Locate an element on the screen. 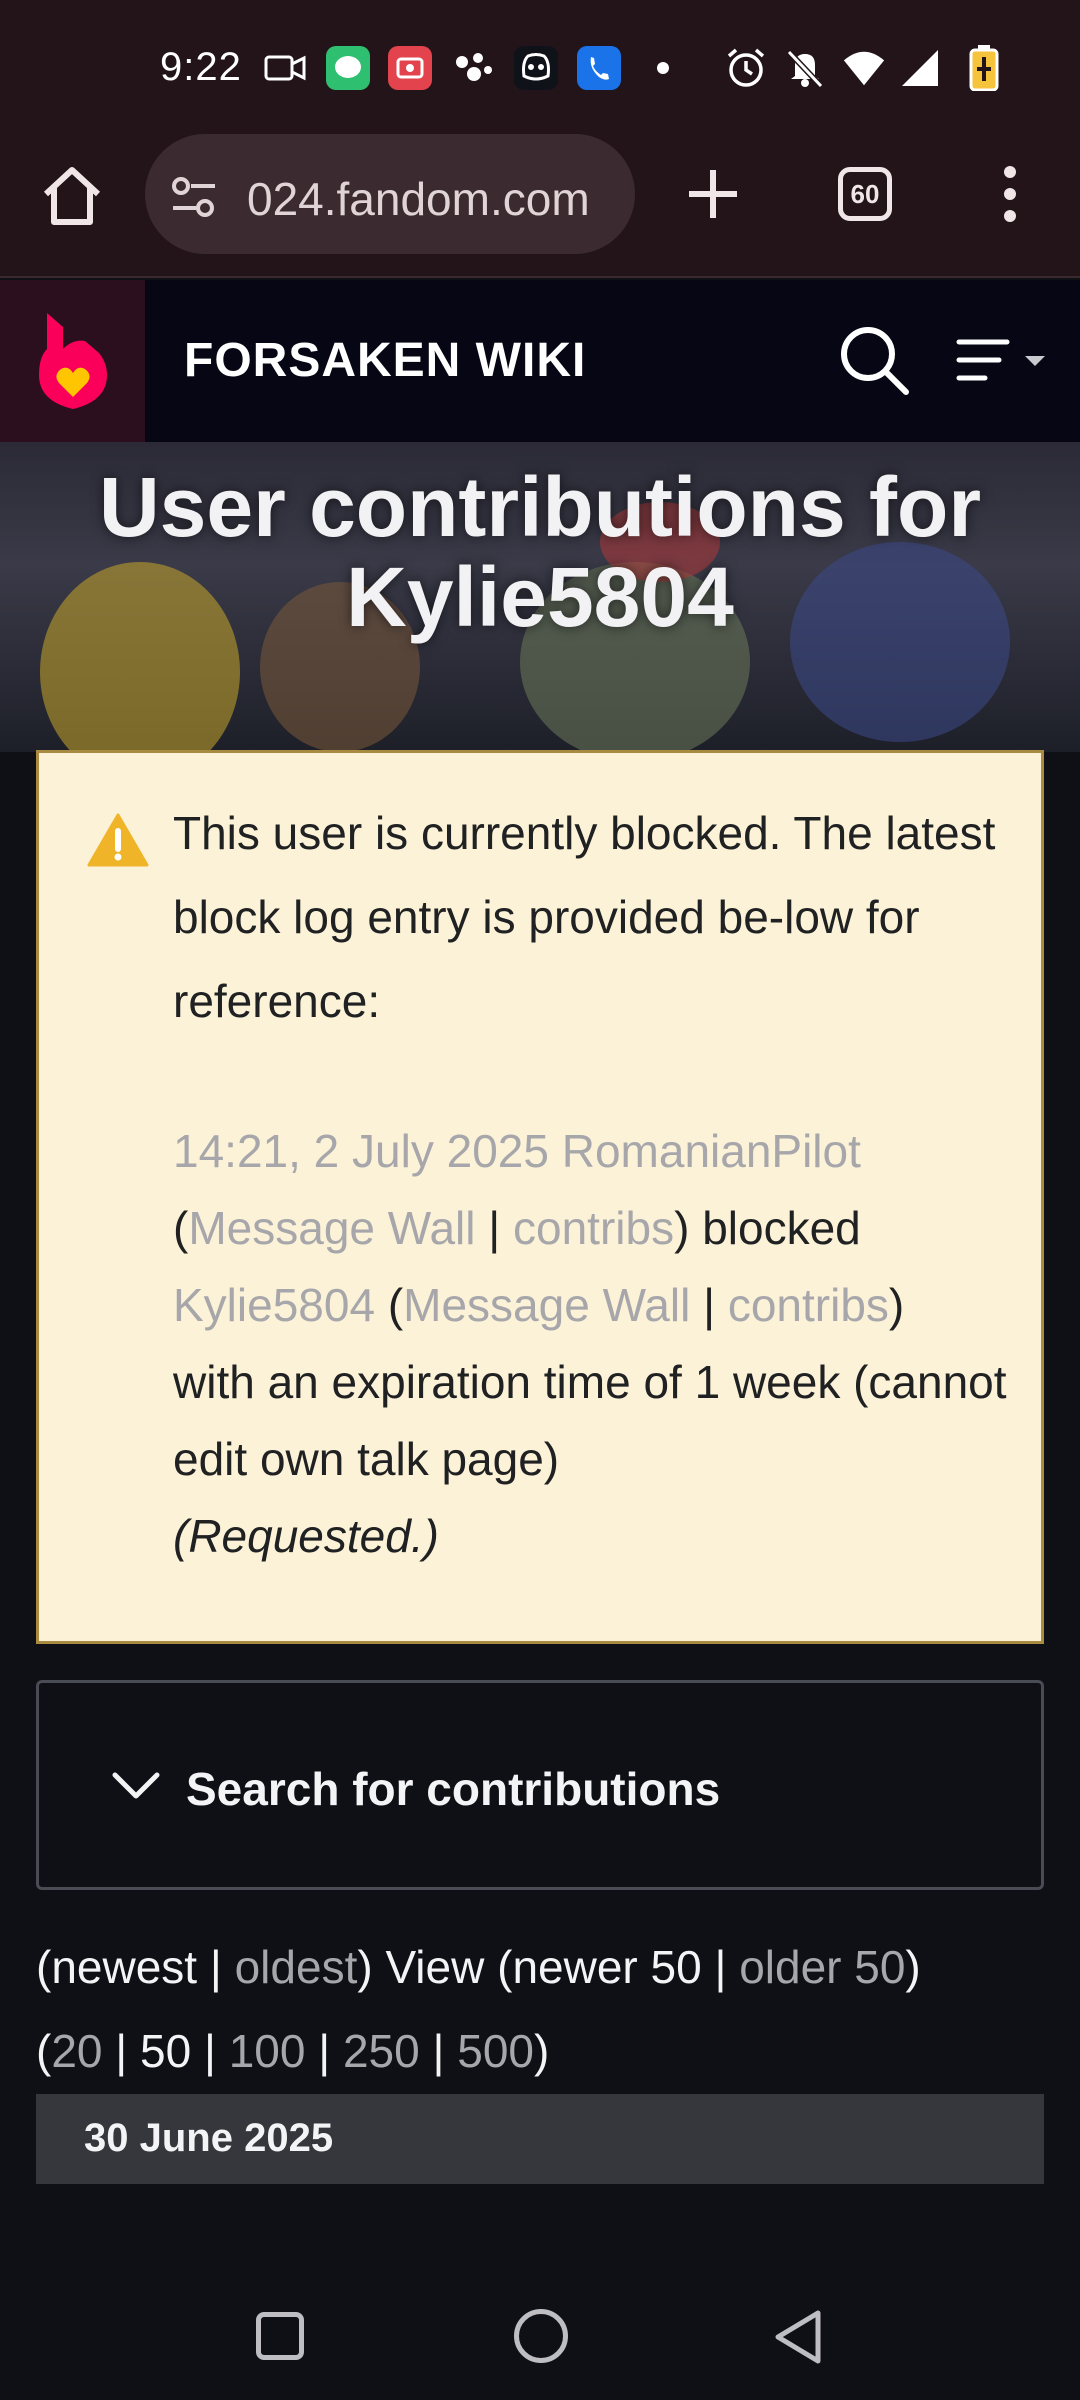  system-nav-bar is located at coordinates (540, 2330).